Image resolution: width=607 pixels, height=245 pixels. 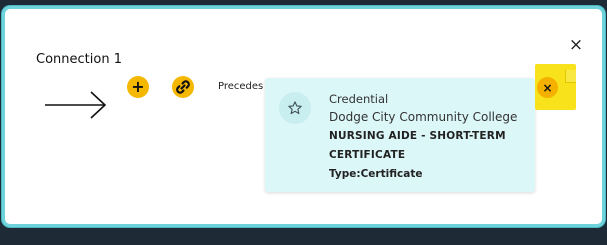 I want to click on star-outline-icon, so click(x=295, y=108).